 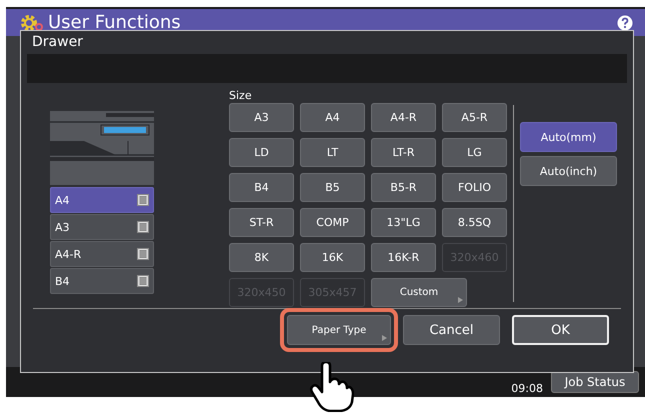 What do you see at coordinates (102, 254) in the screenshot?
I see `drawer-item: A4-R` at bounding box center [102, 254].